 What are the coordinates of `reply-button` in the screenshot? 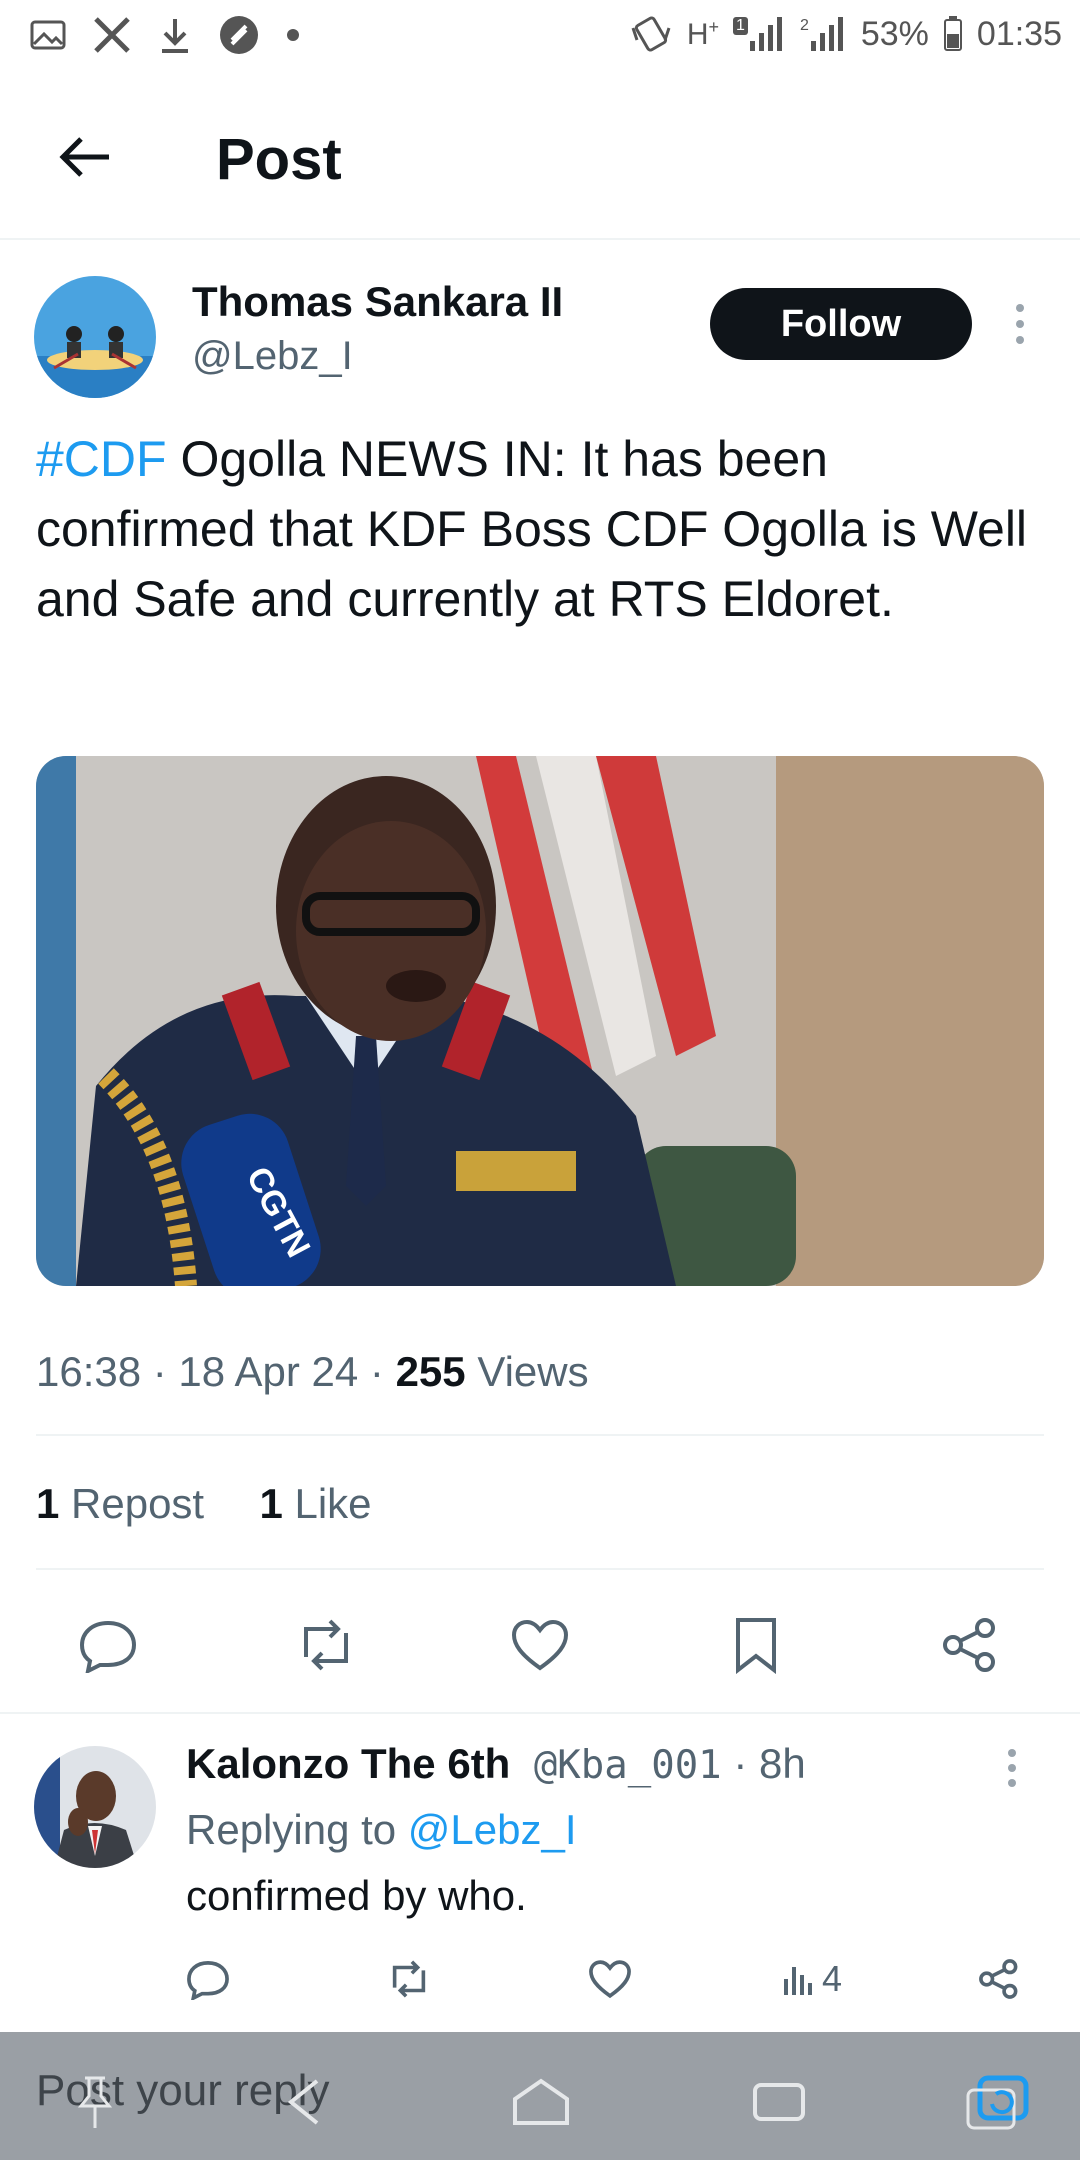 It's located at (108, 1645).